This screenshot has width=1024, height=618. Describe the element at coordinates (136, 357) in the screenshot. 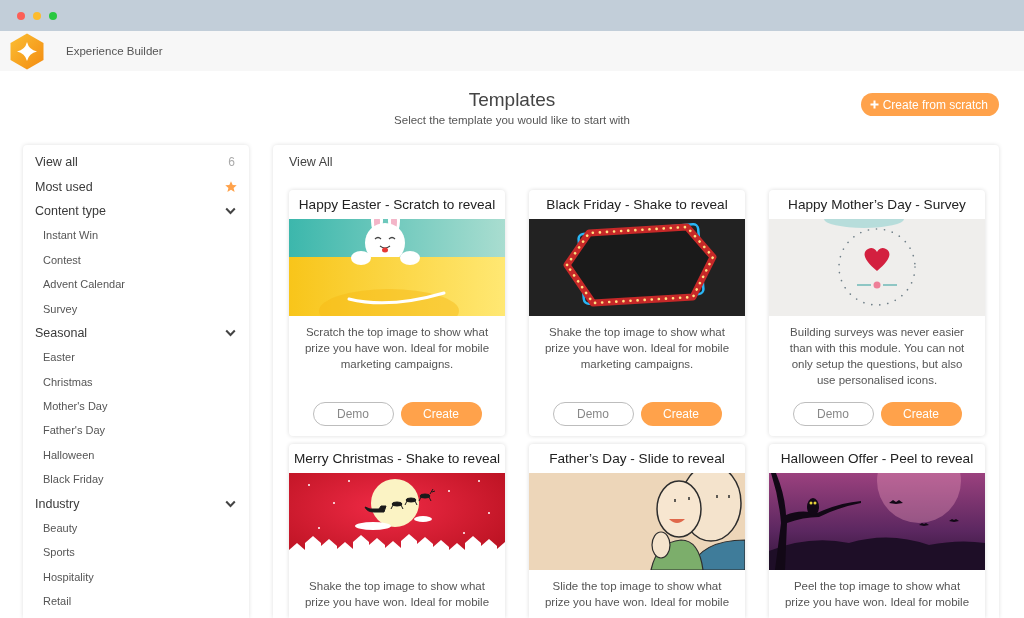

I see `sidebar-subitem: Easter` at that location.